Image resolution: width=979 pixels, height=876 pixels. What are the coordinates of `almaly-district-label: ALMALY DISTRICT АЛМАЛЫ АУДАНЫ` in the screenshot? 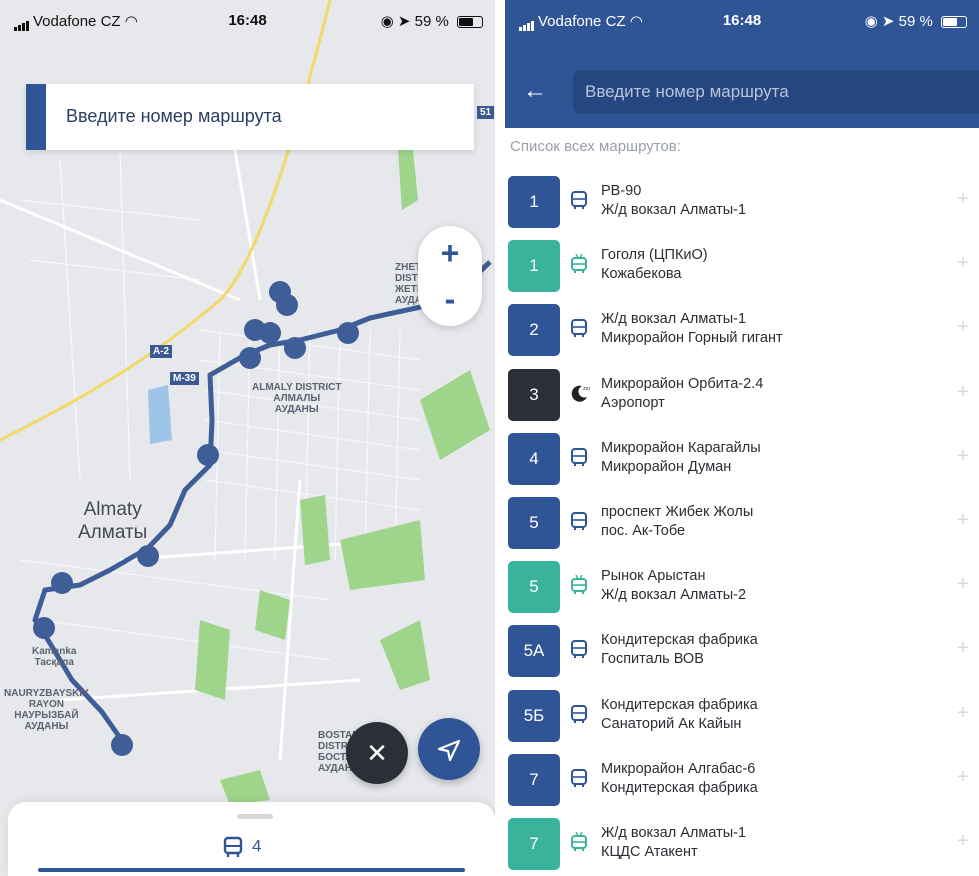 It's located at (297, 398).